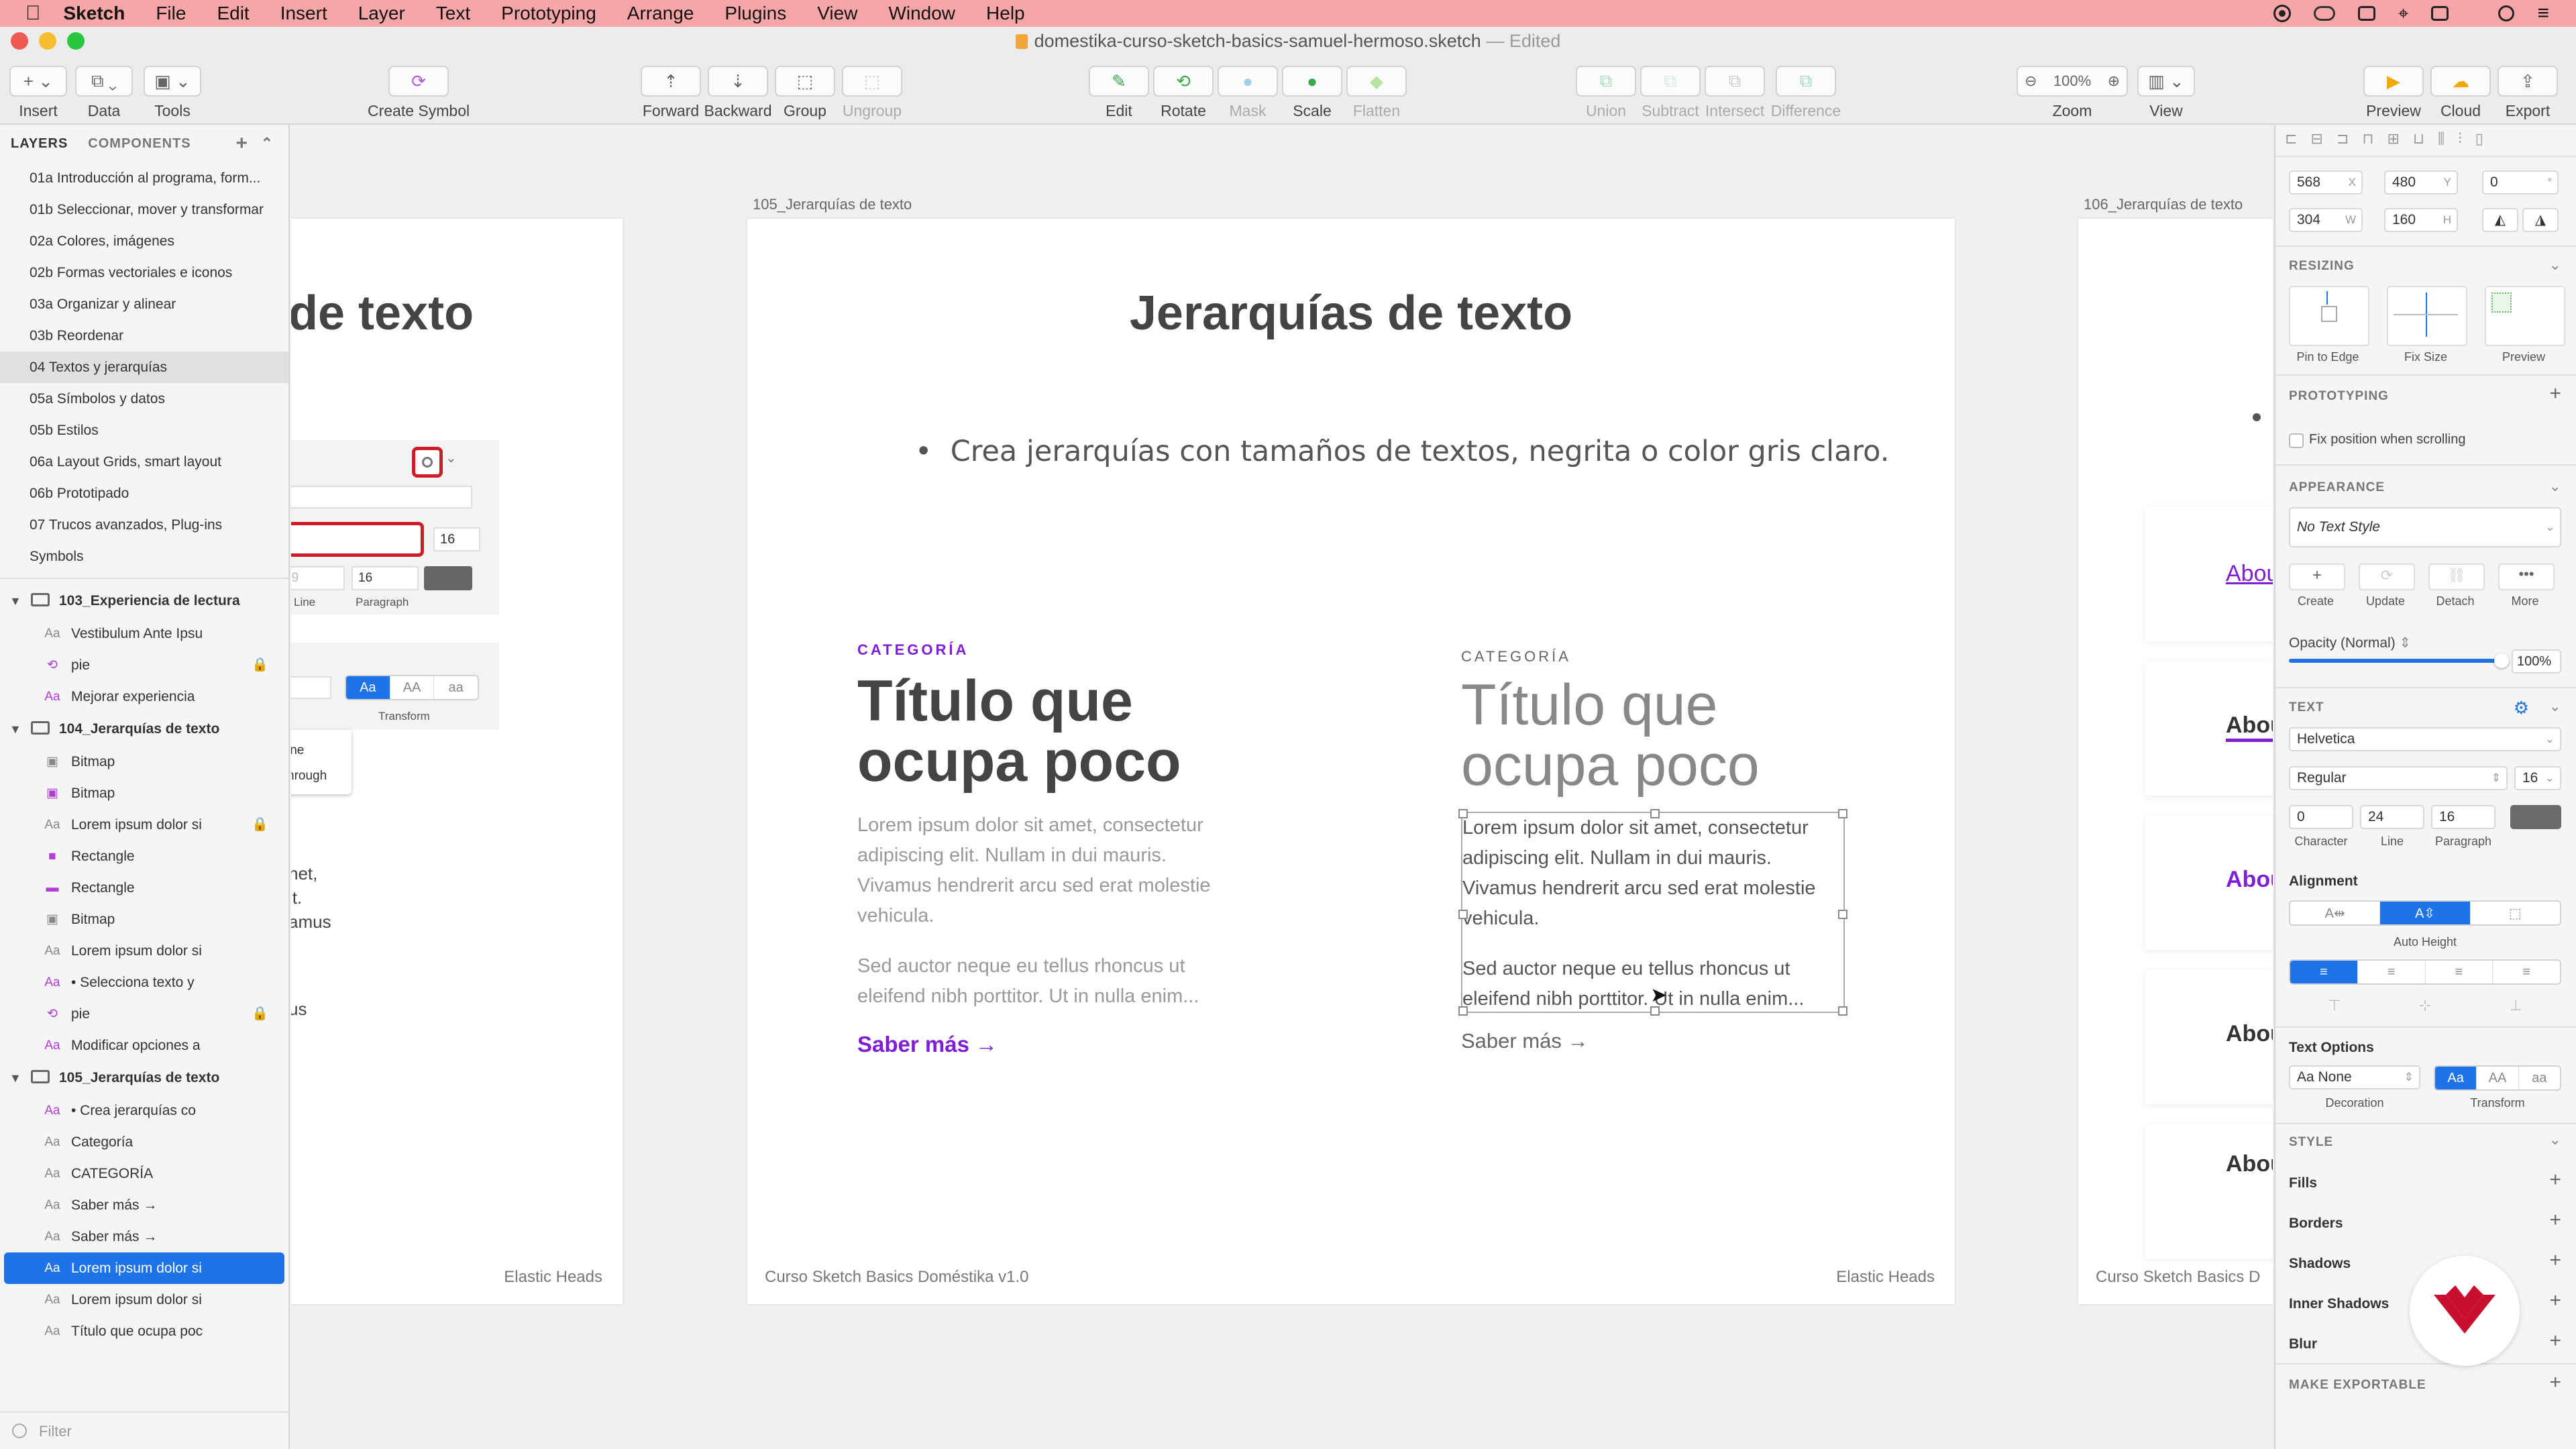  I want to click on group-button: ⬚, so click(805, 81).